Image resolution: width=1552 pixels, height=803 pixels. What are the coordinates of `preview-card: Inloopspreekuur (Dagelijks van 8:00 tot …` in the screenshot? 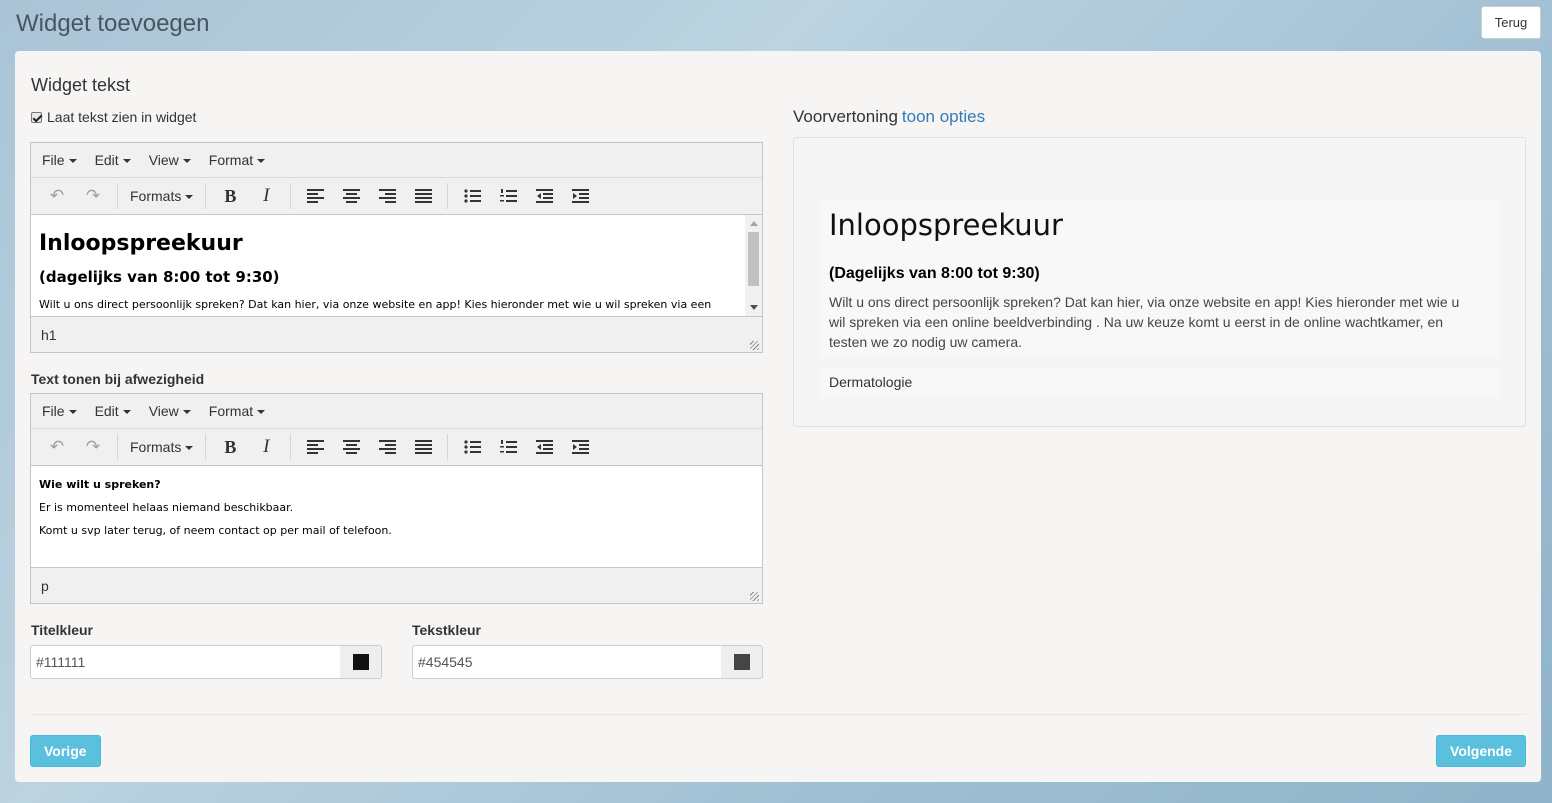 It's located at (1160, 278).